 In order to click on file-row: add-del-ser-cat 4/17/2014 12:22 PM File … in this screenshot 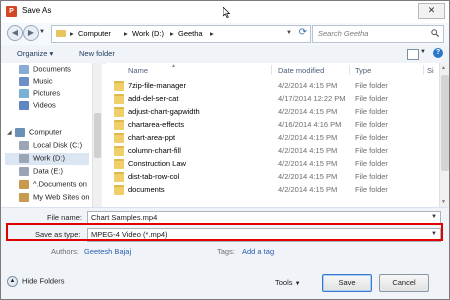, I will do `click(272, 98)`.